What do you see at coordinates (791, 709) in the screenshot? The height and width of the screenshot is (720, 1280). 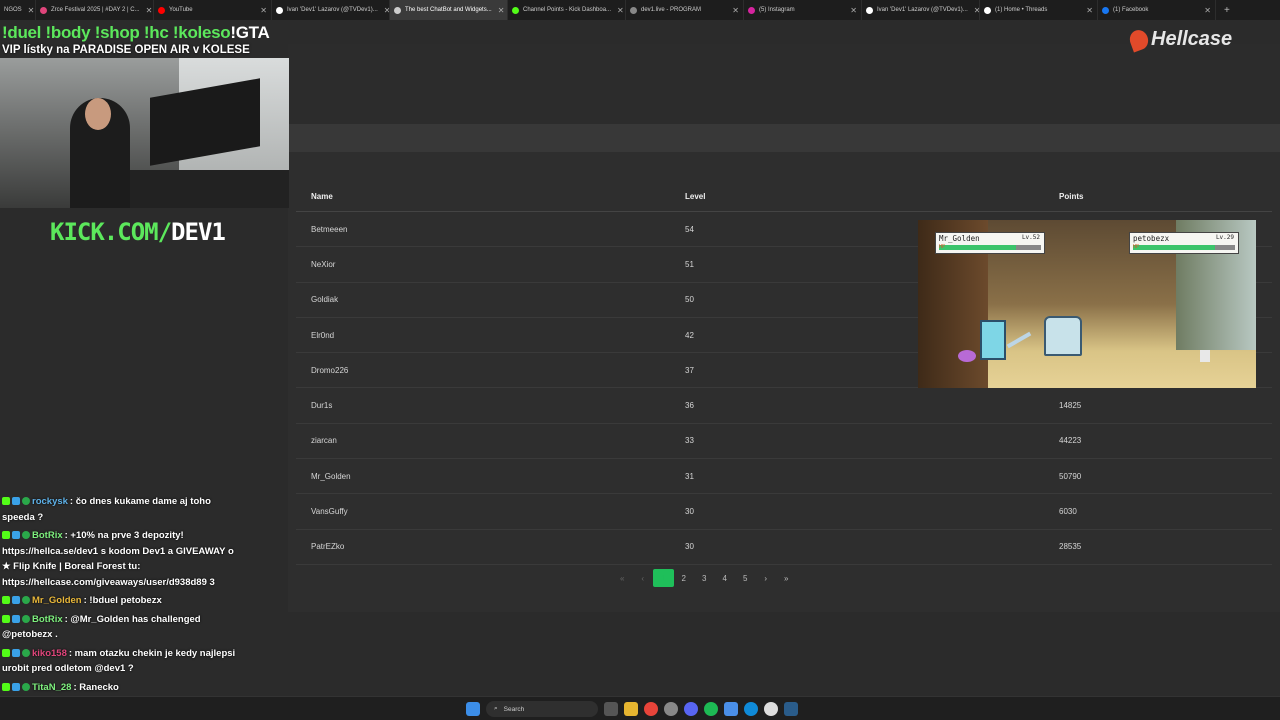 I see `steam-icon` at bounding box center [791, 709].